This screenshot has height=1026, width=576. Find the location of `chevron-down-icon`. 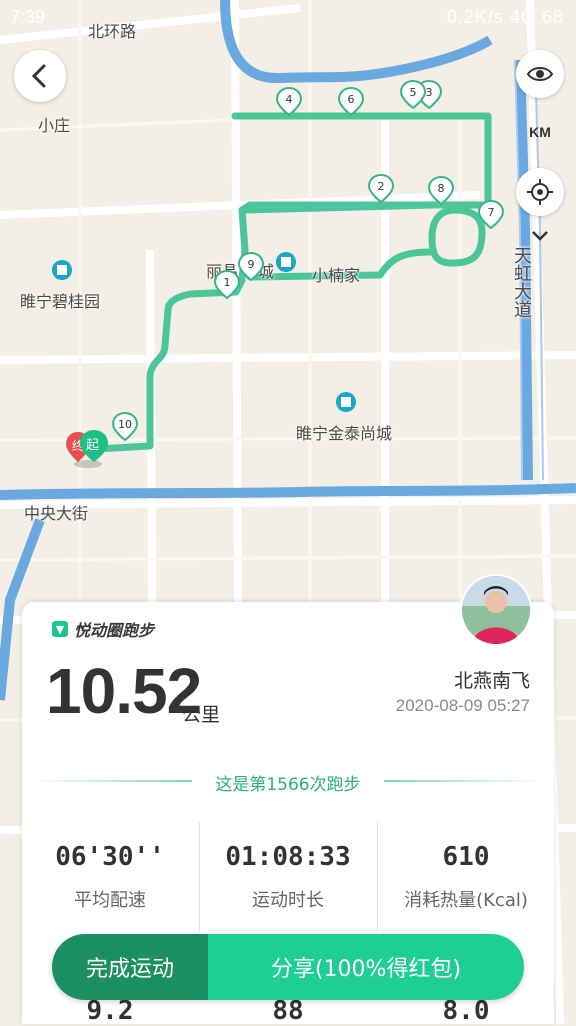

chevron-down-icon is located at coordinates (540, 236).